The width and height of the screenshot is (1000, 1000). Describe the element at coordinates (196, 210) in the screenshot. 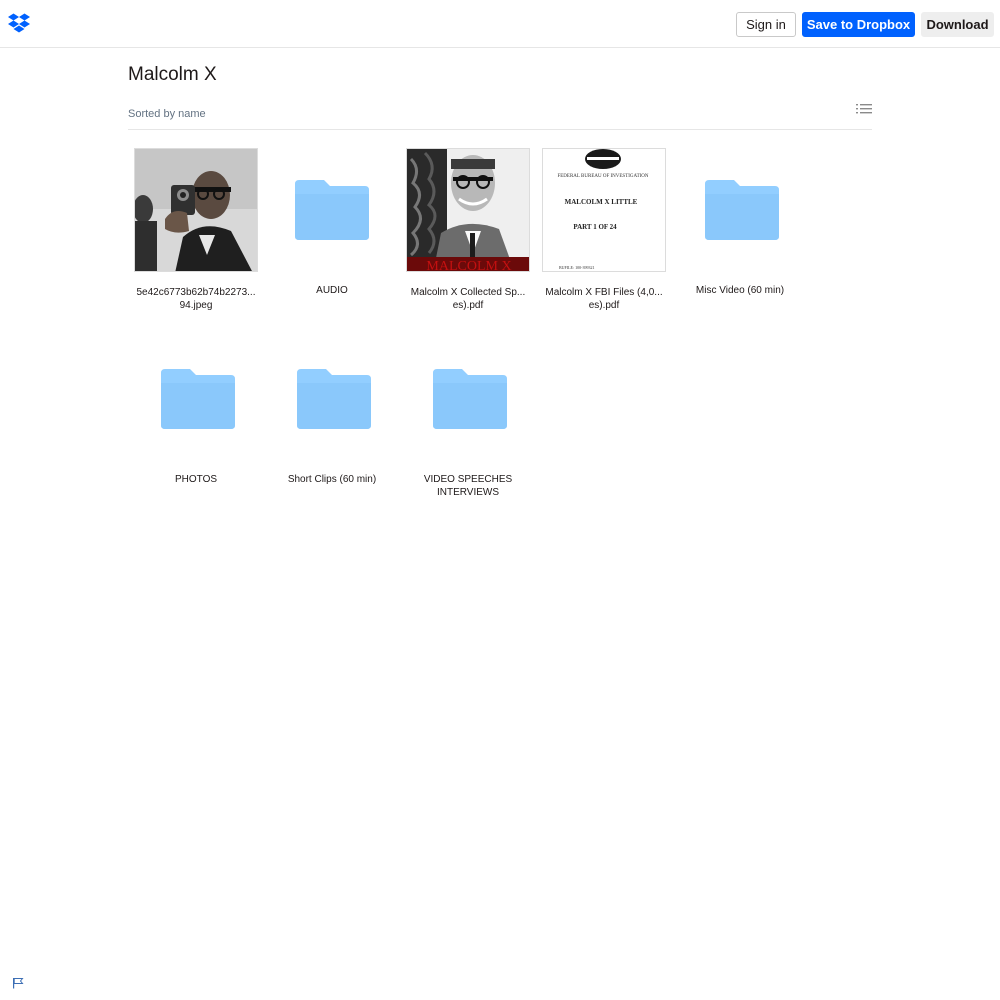

I see `photo-thumbnail` at that location.